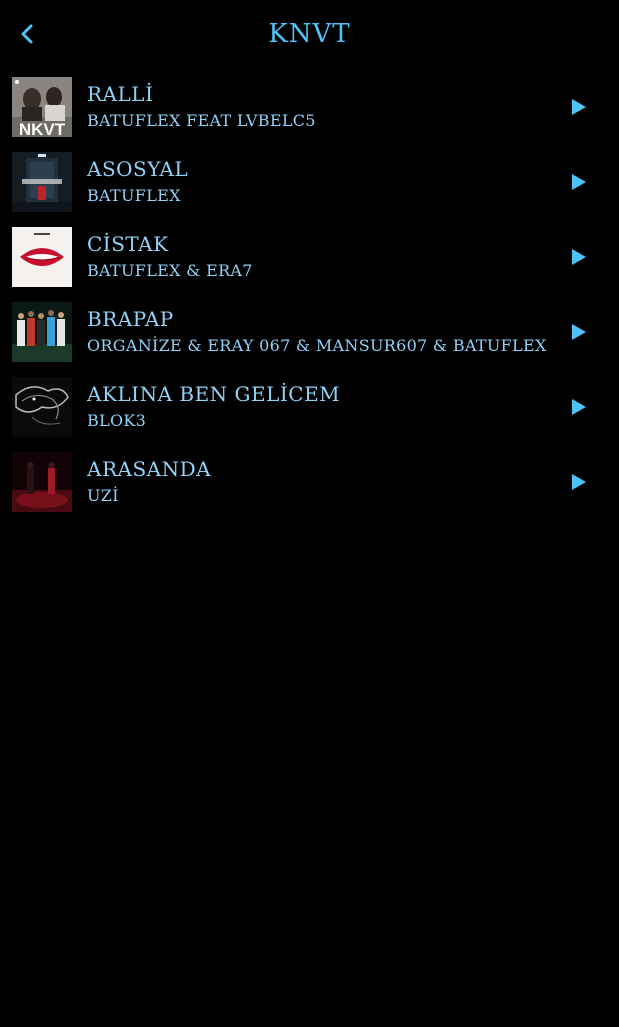 The height and width of the screenshot is (1027, 619). What do you see at coordinates (134, 195) in the screenshot?
I see `track-artist: BATUFLEX` at bounding box center [134, 195].